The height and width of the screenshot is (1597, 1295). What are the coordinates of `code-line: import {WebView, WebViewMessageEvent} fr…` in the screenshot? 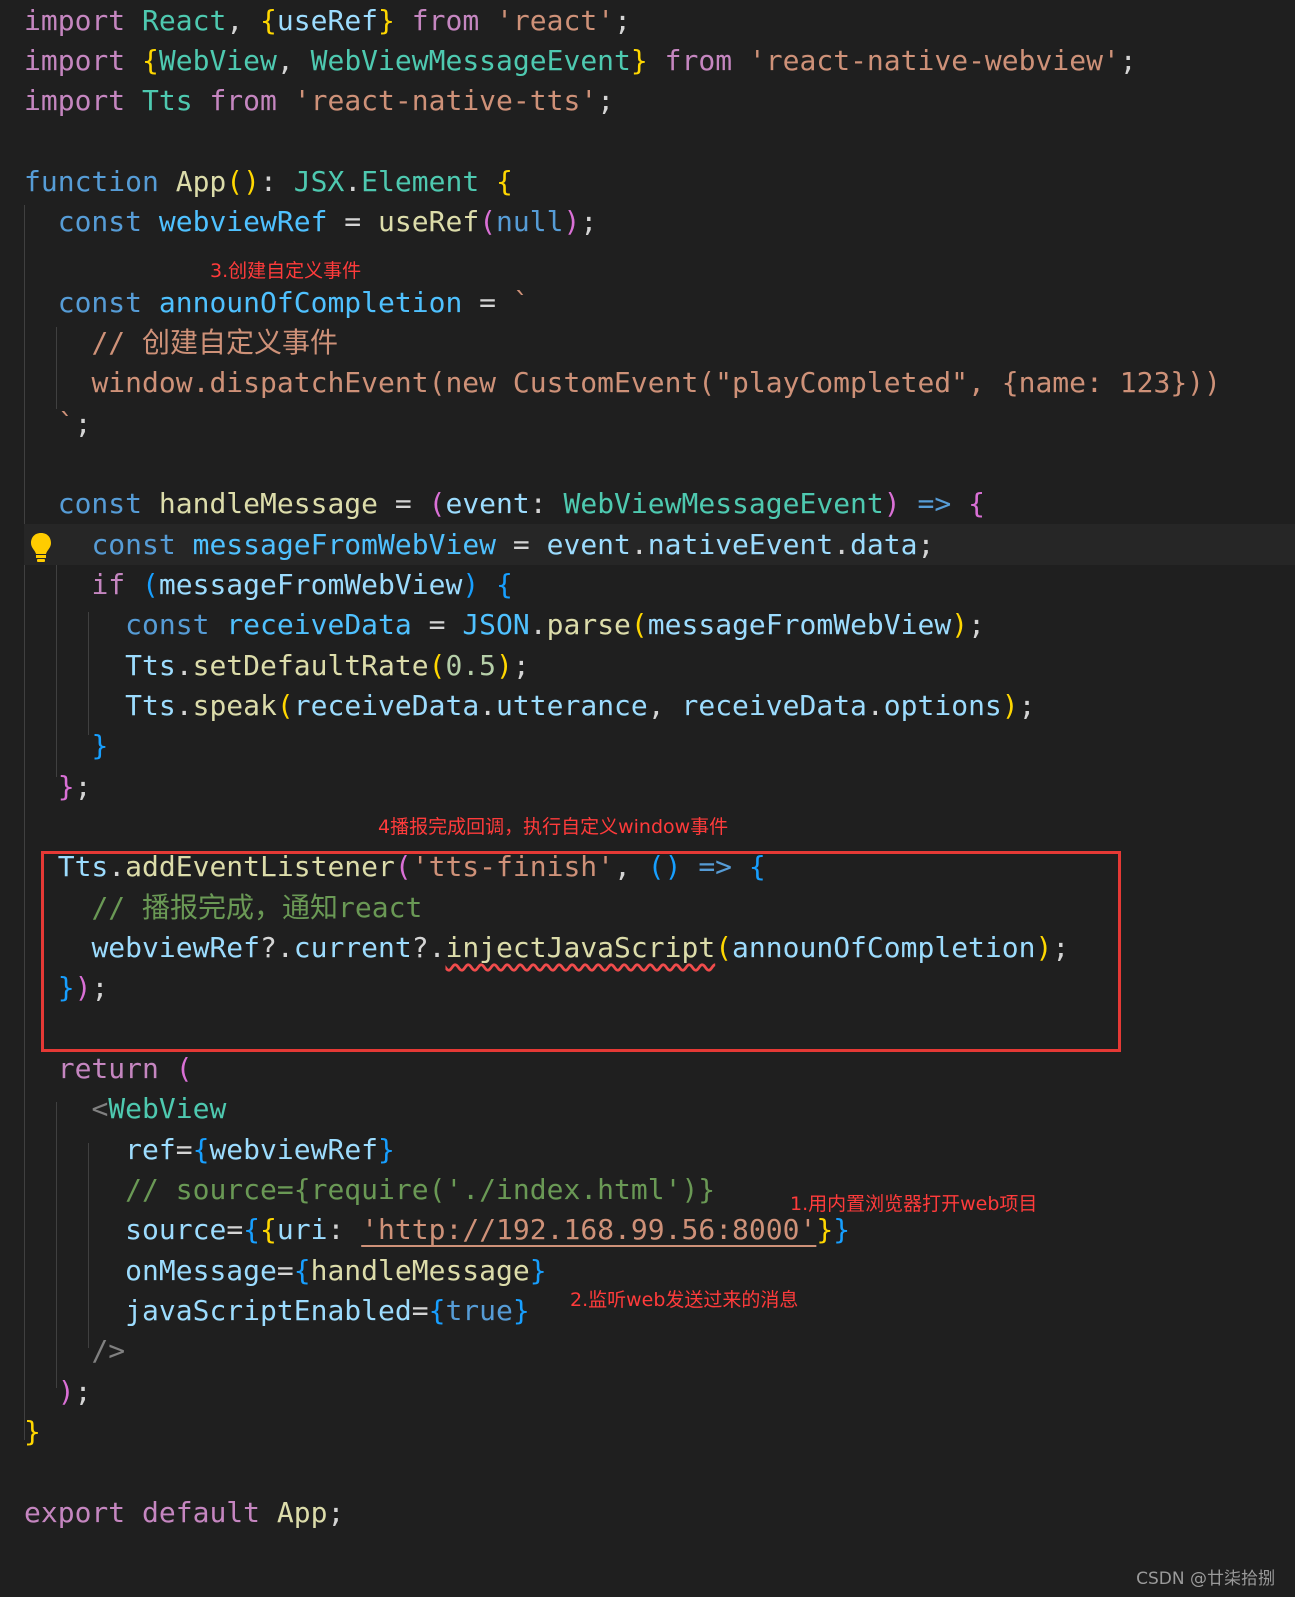 It's located at (568, 60).